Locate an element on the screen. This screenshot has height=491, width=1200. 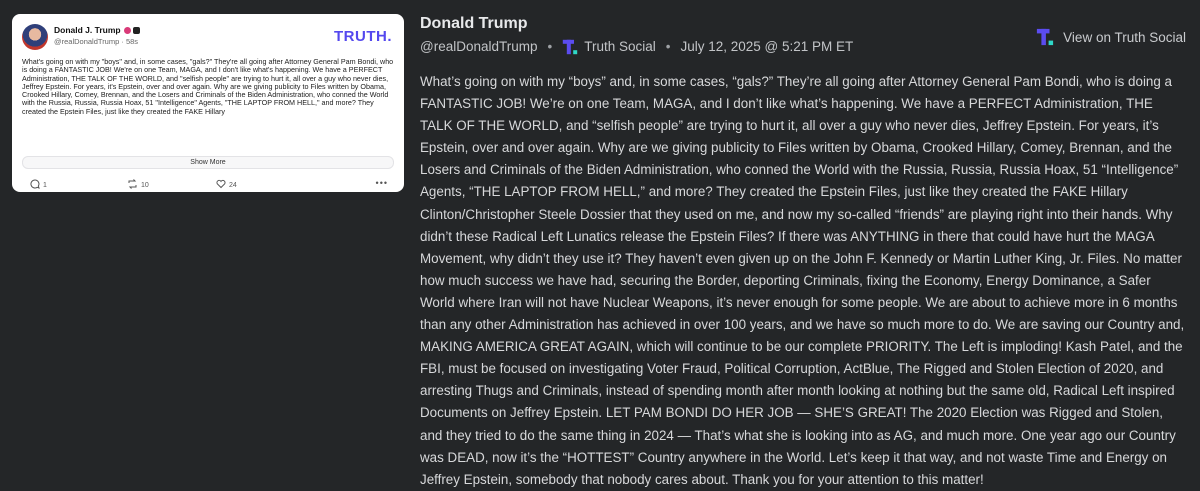
like-count: 24 is located at coordinates (226, 184).